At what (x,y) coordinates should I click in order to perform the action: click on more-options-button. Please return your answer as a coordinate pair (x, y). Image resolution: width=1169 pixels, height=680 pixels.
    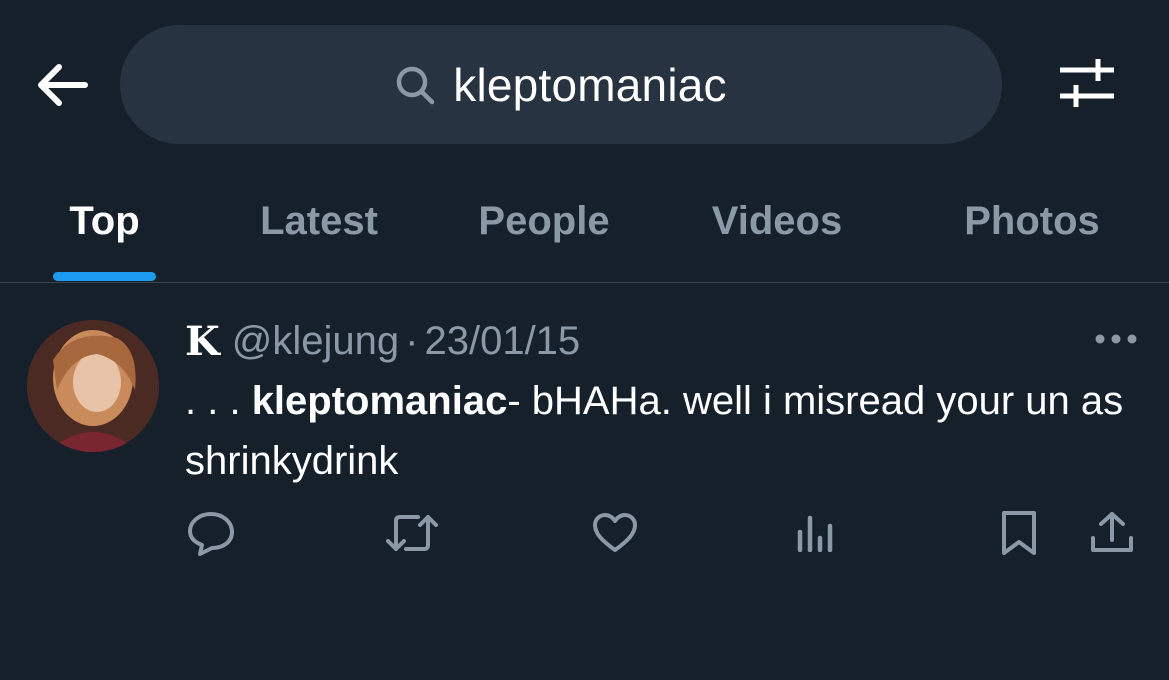
    Looking at the image, I should click on (1116, 341).